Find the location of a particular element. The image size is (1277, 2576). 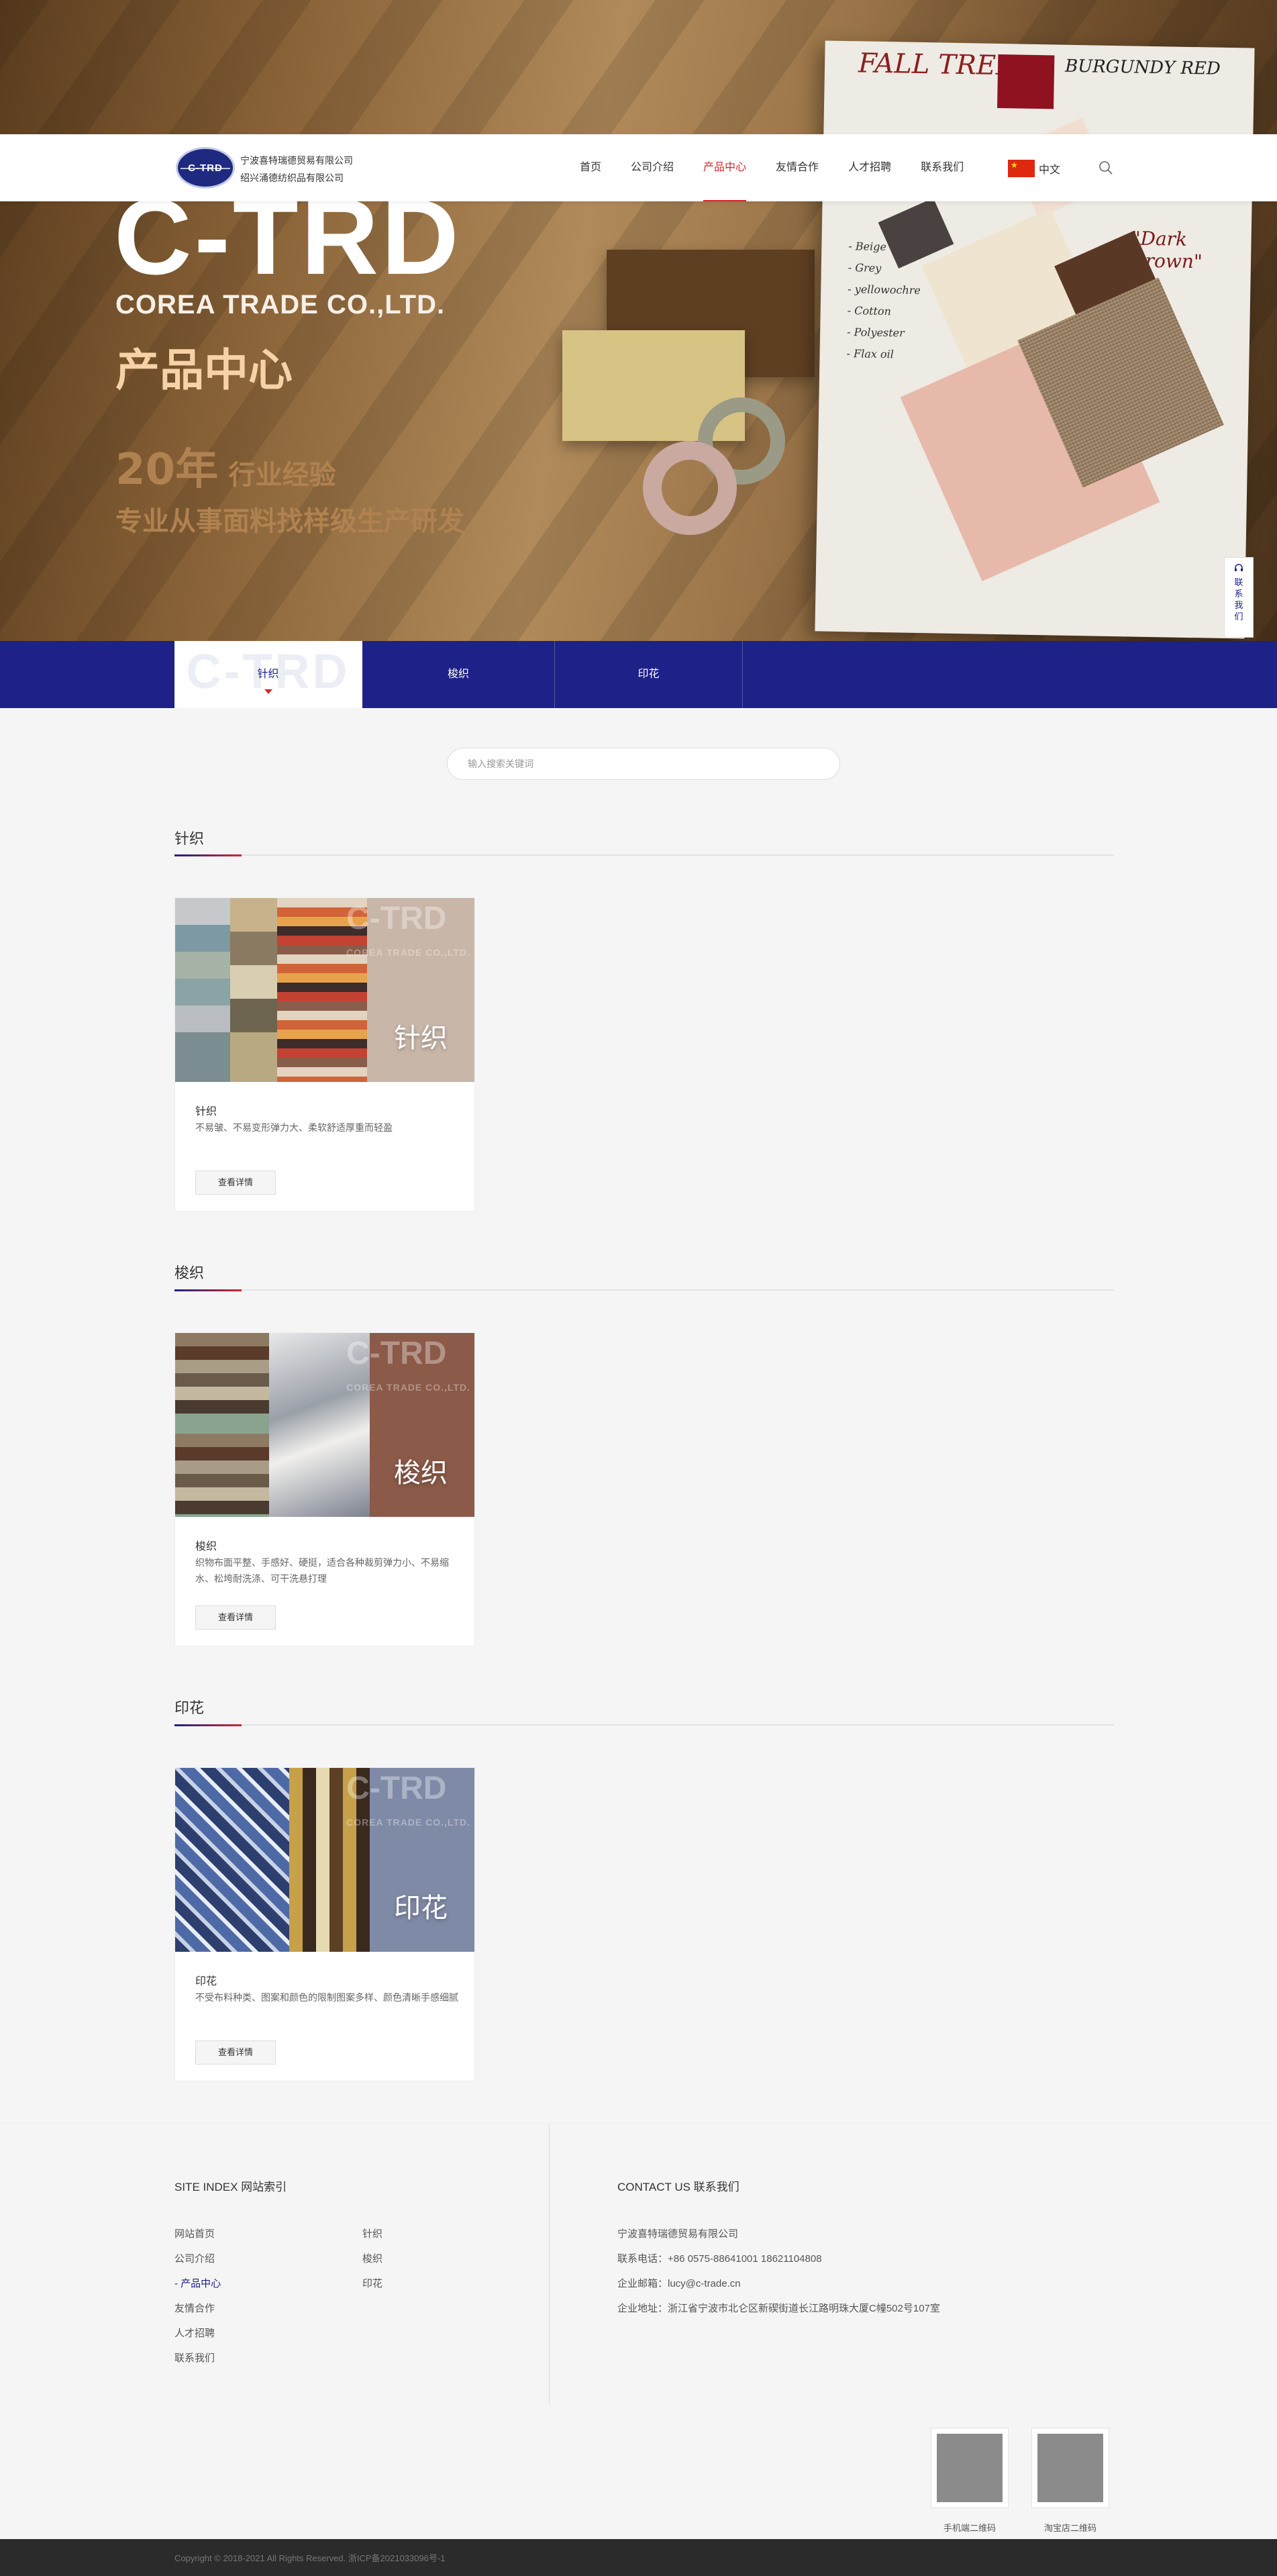

language-switch: 中文 is located at coordinates (1034, 168).